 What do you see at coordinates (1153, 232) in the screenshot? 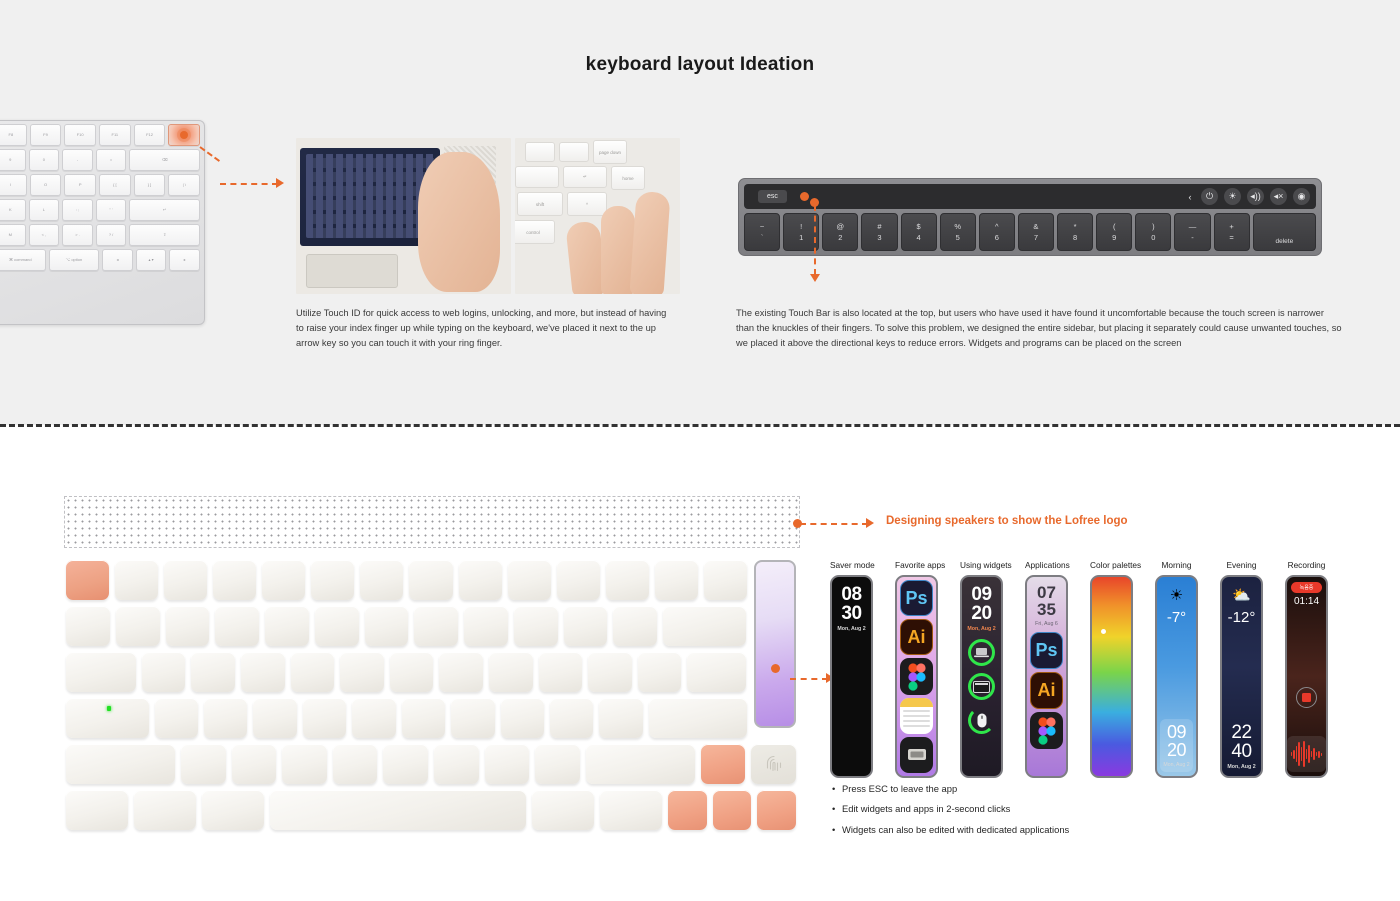
I see `tb-key: ) 0` at bounding box center [1153, 232].